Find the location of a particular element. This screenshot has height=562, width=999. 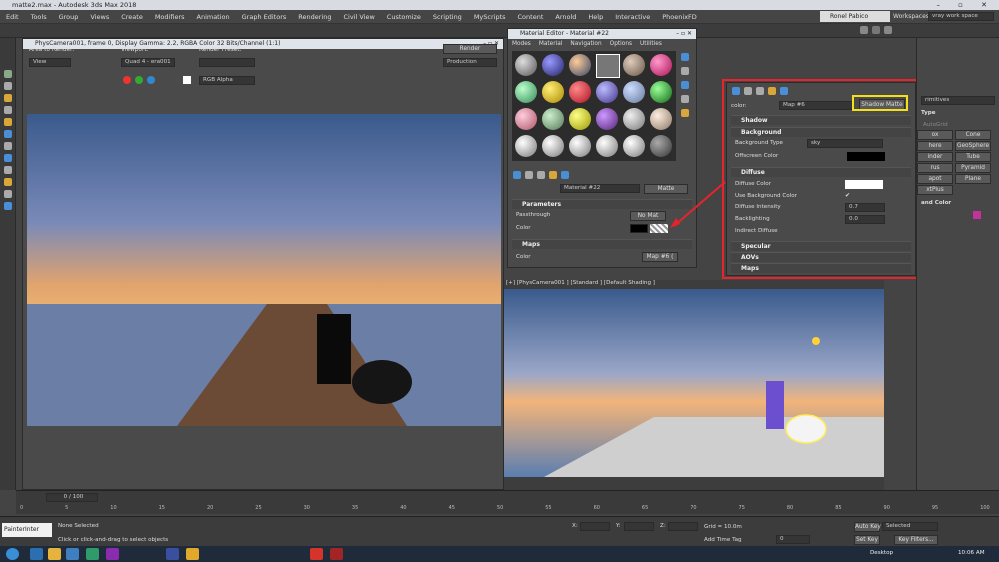

material-name-field: Material #22 is located at coordinates (600, 188).